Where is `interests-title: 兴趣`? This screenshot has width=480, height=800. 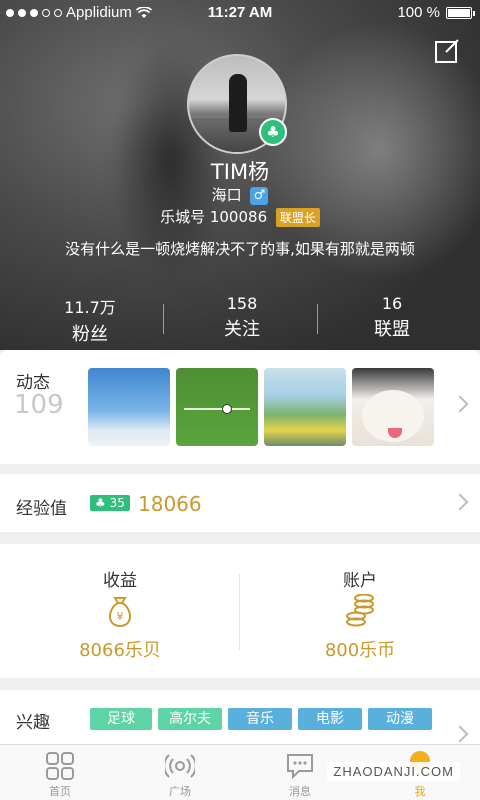
interests-title: 兴趣 is located at coordinates (33, 723).